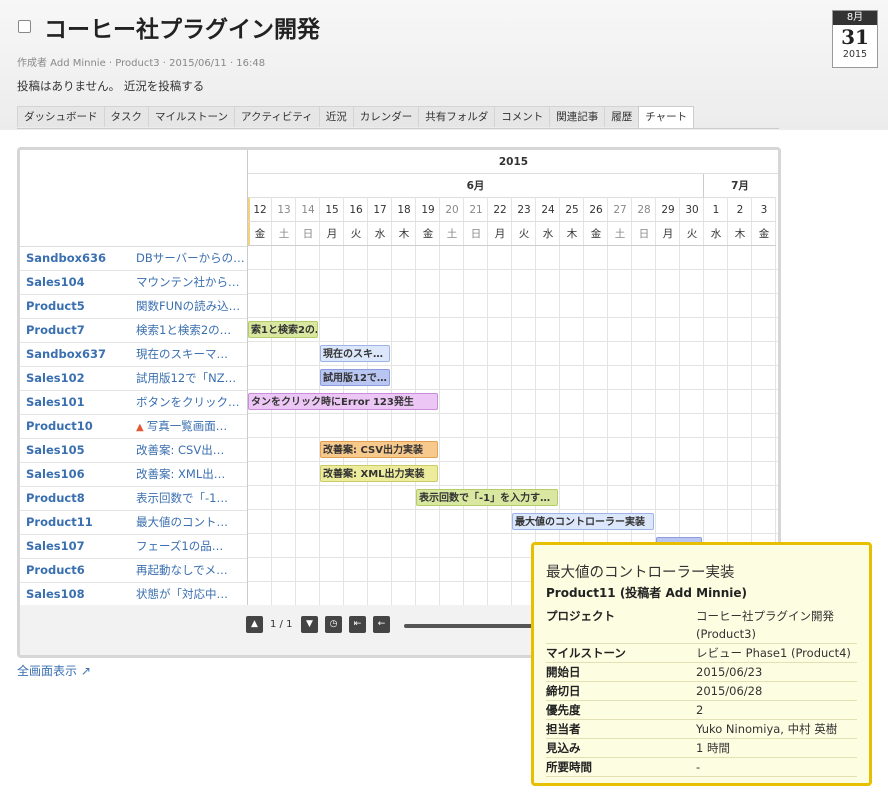 The width and height of the screenshot is (888, 797). I want to click on tab-7: コメント, so click(522, 116).